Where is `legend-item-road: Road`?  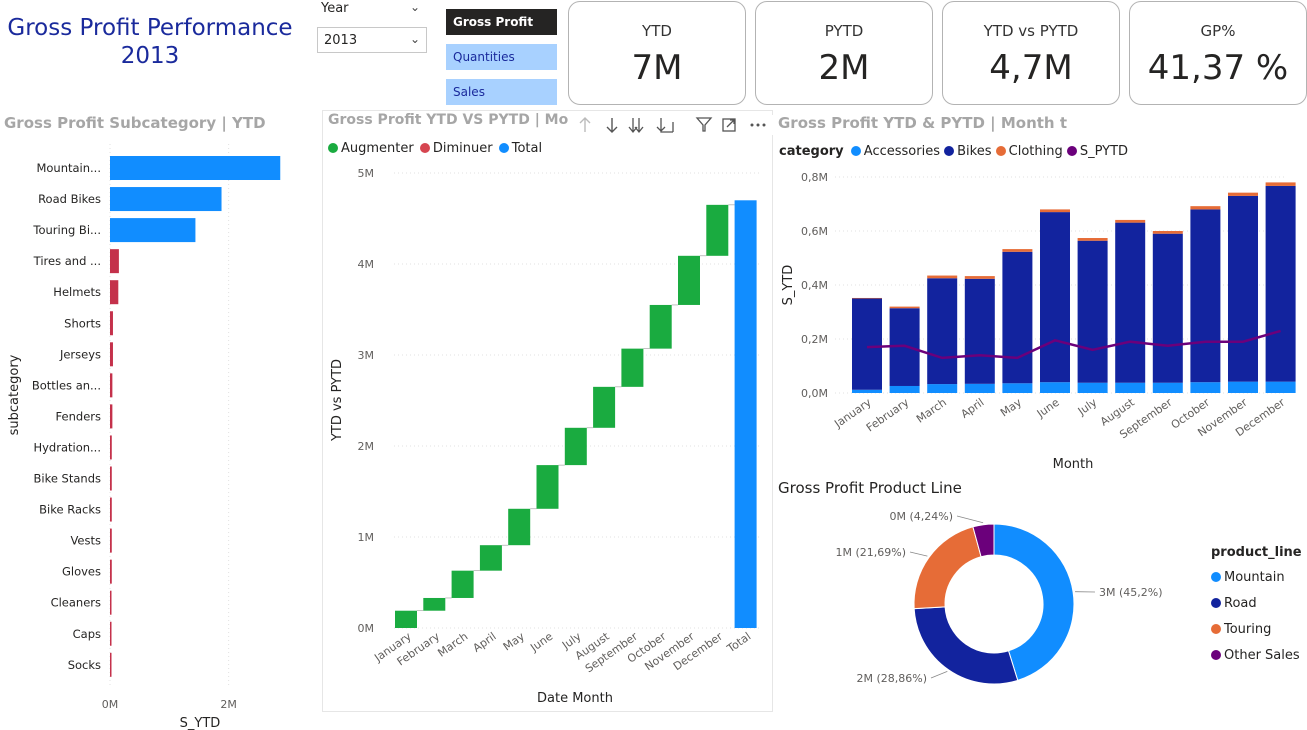 legend-item-road: Road is located at coordinates (1256, 604).